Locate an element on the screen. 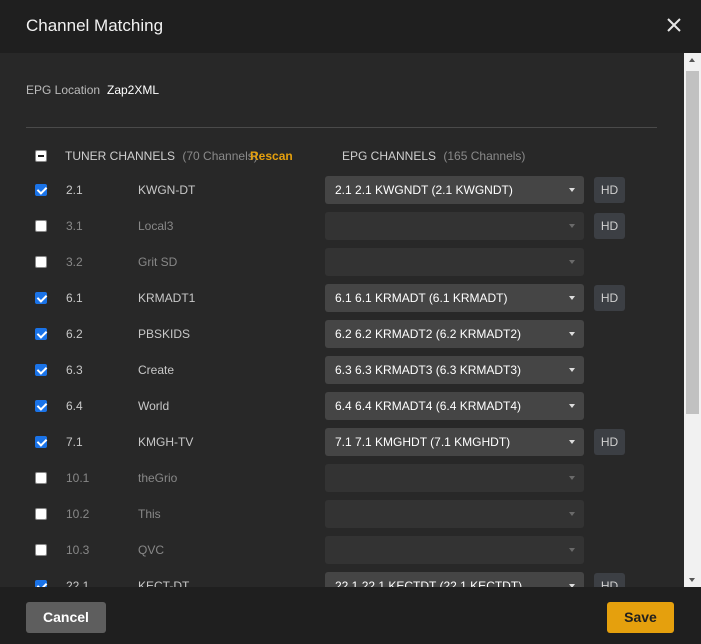 Image resolution: width=701 pixels, height=644 pixels. channel-row: 6.2 PBSKIDS 6.2 6.2 KRMADT2 (6.2 KRMADT2) is located at coordinates (342, 334).